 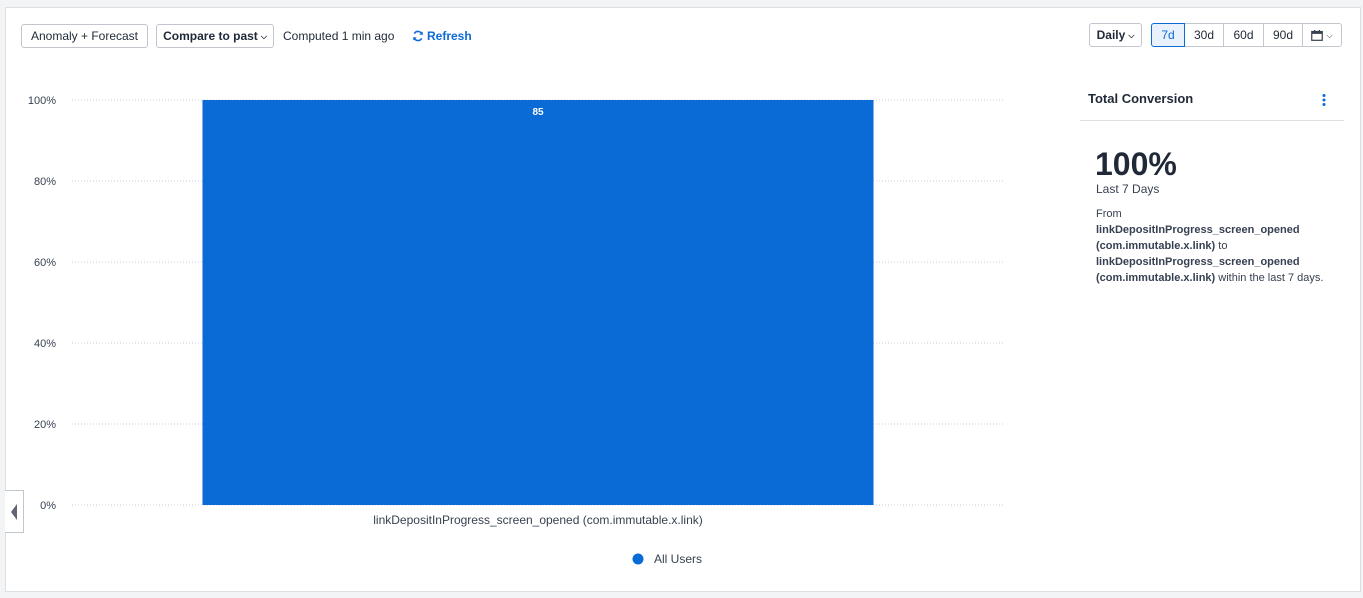 What do you see at coordinates (1283, 35) in the screenshot?
I see `range-90d-button: 90d` at bounding box center [1283, 35].